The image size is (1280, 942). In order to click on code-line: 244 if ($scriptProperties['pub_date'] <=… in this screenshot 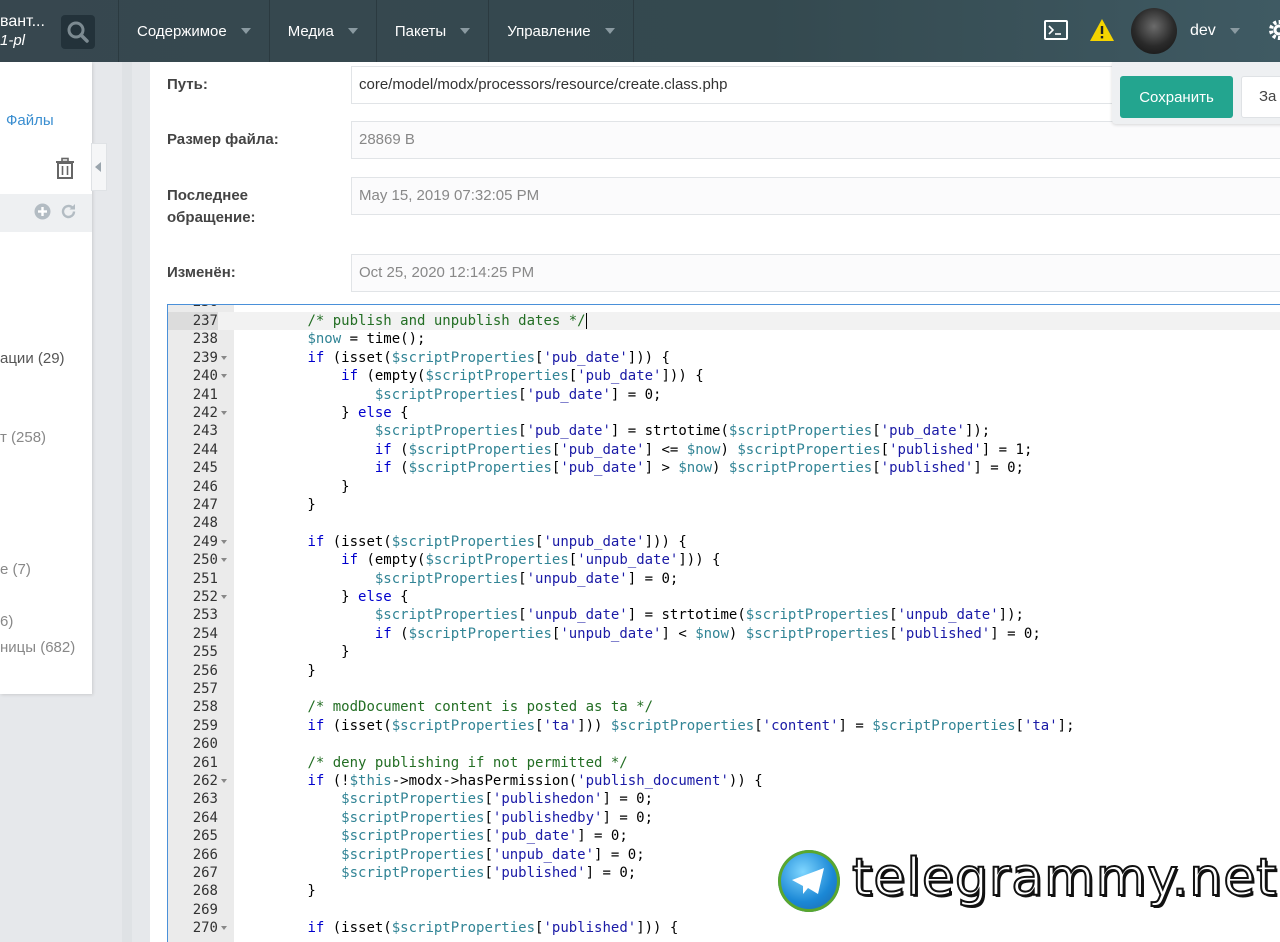, I will do `click(724, 450)`.